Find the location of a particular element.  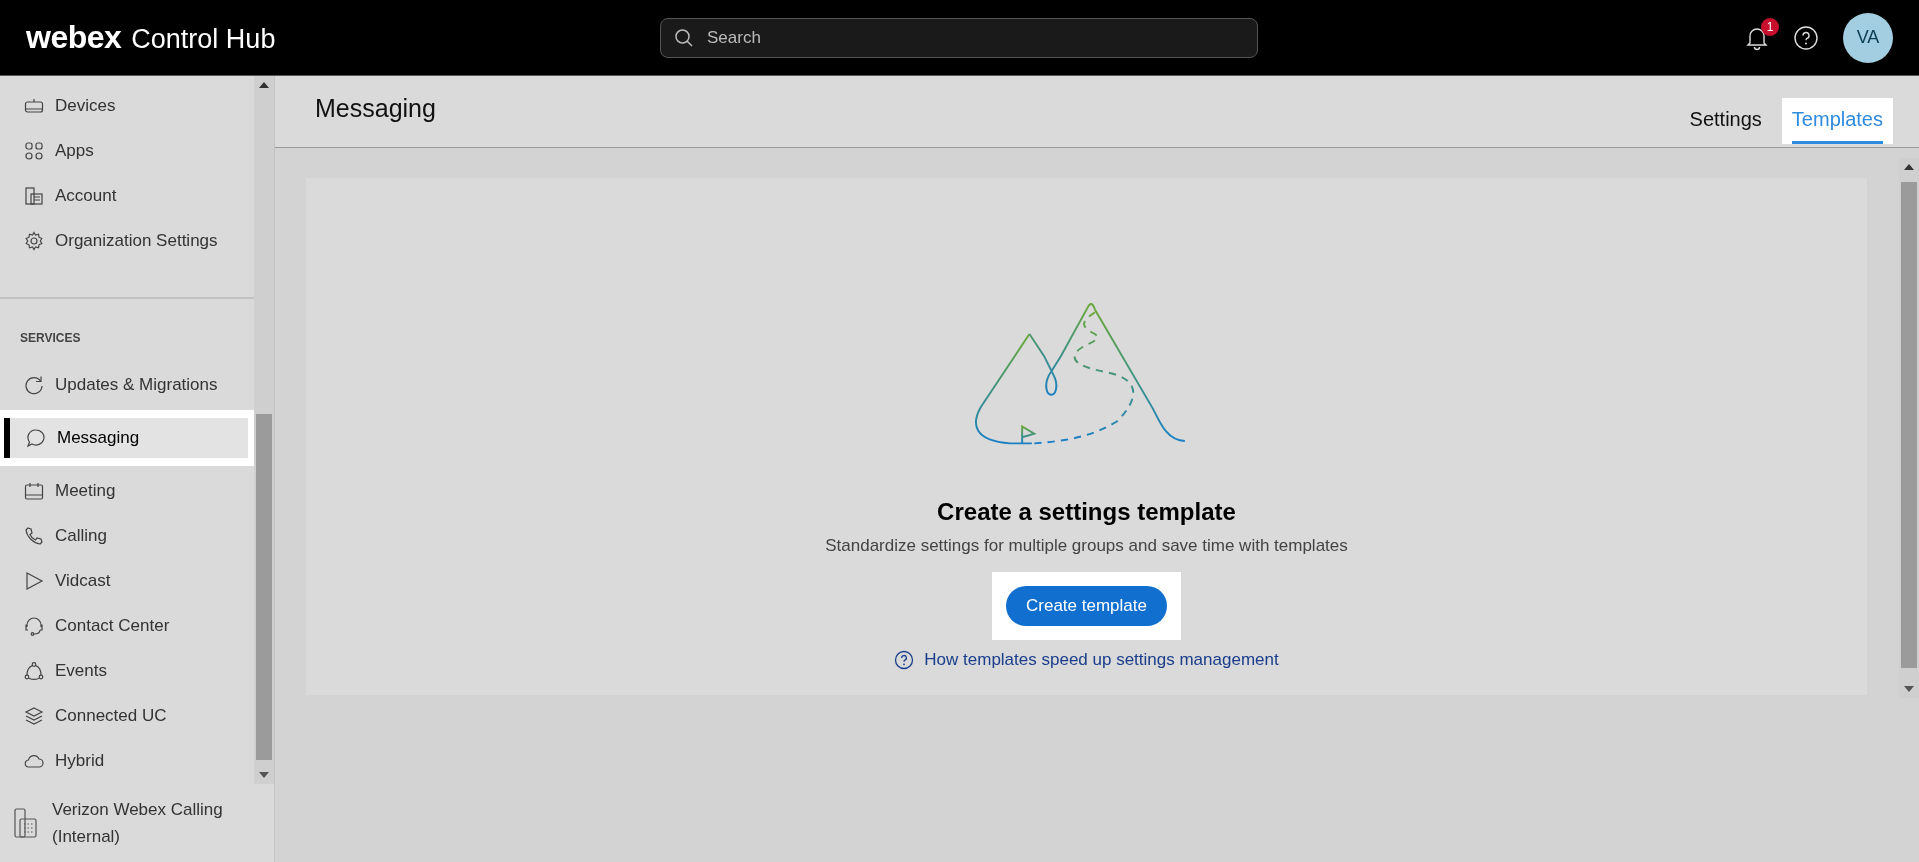

apps-icon is located at coordinates (34, 151).